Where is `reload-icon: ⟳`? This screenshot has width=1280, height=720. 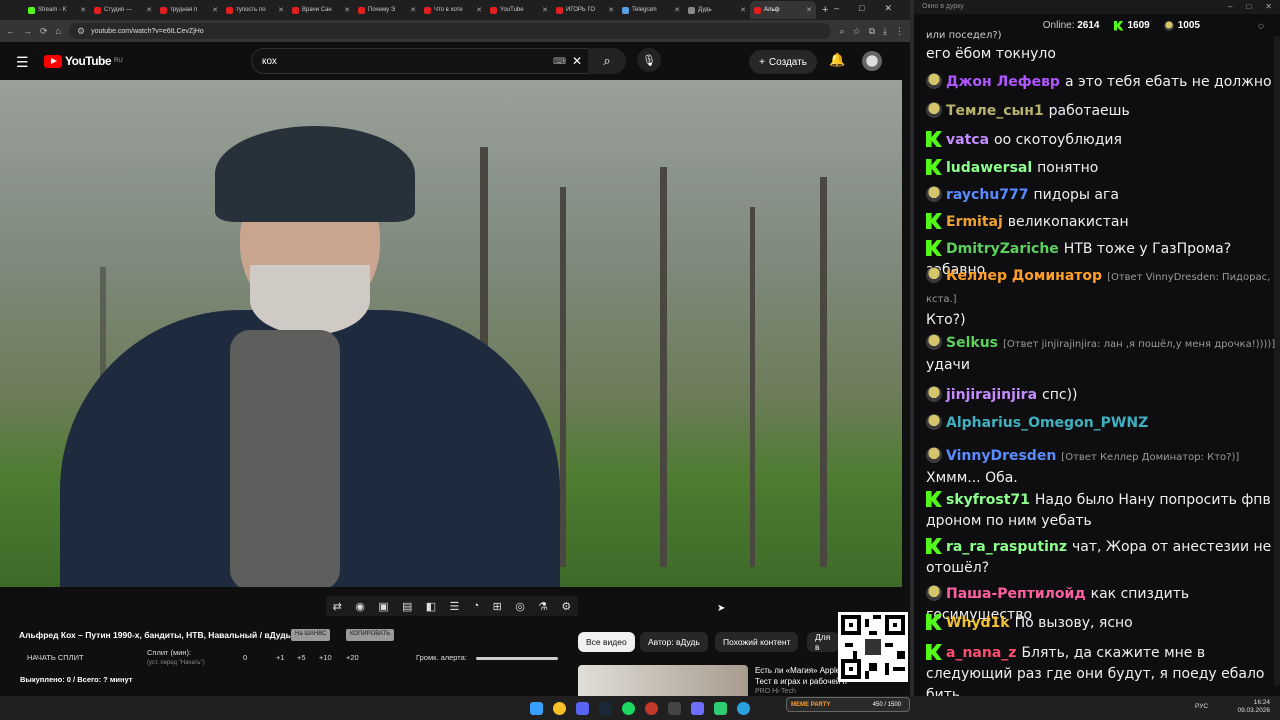
reload-icon: ⟳ is located at coordinates (44, 31).